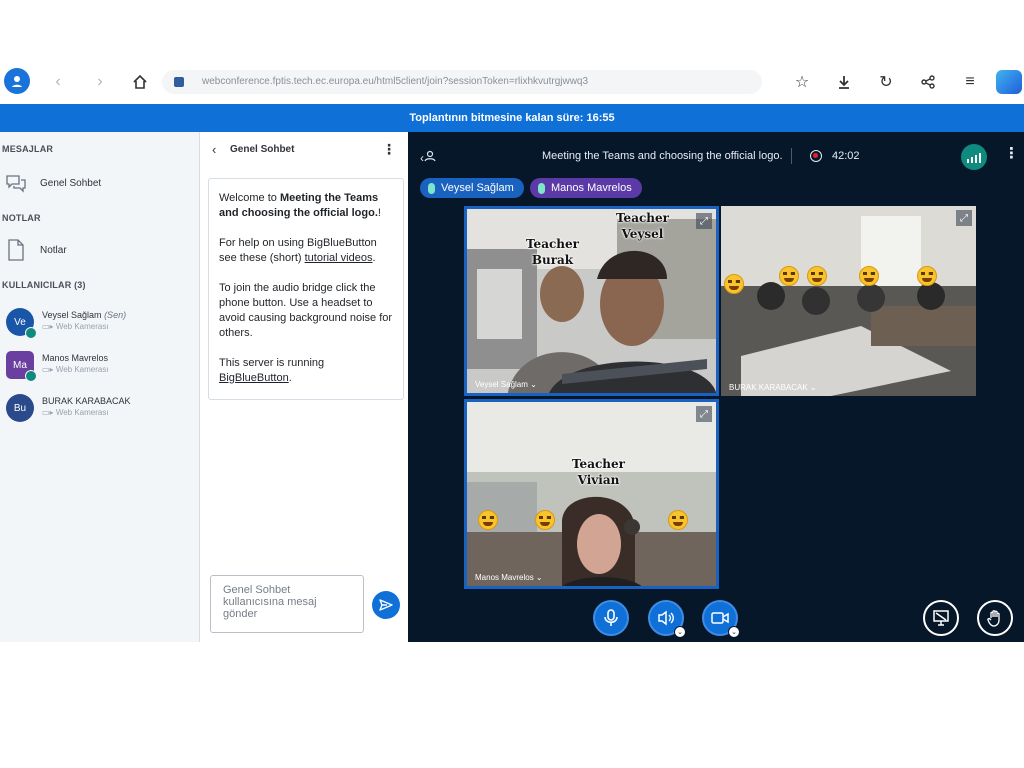 Image resolution: width=1024 pixels, height=768 pixels. What do you see at coordinates (970, 82) in the screenshot?
I see `menu-icon: ≡` at bounding box center [970, 82].